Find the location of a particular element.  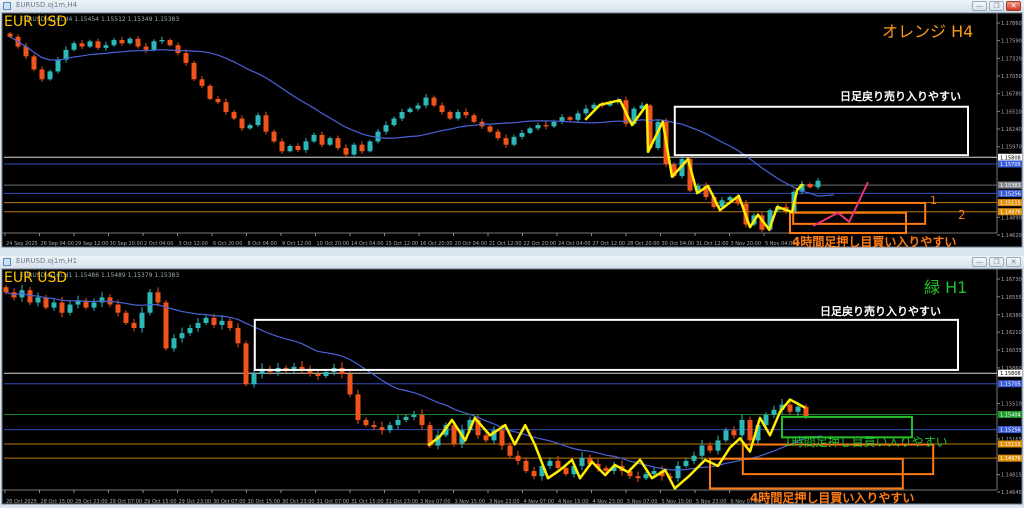

symbol-label: EUR USD is located at coordinates (36, 22).